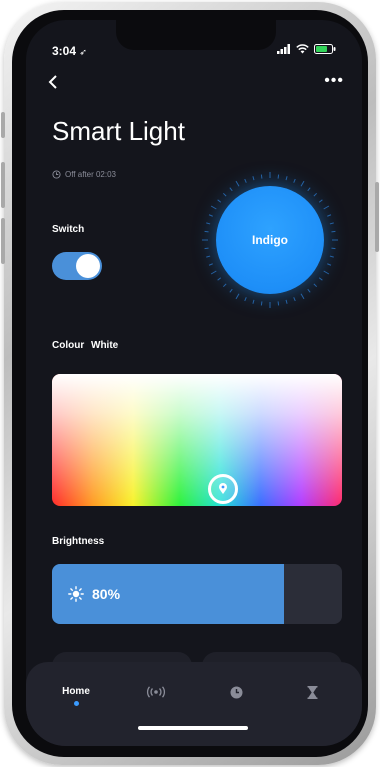 The width and height of the screenshot is (380, 767). I want to click on tab-schedule, so click(236, 694).